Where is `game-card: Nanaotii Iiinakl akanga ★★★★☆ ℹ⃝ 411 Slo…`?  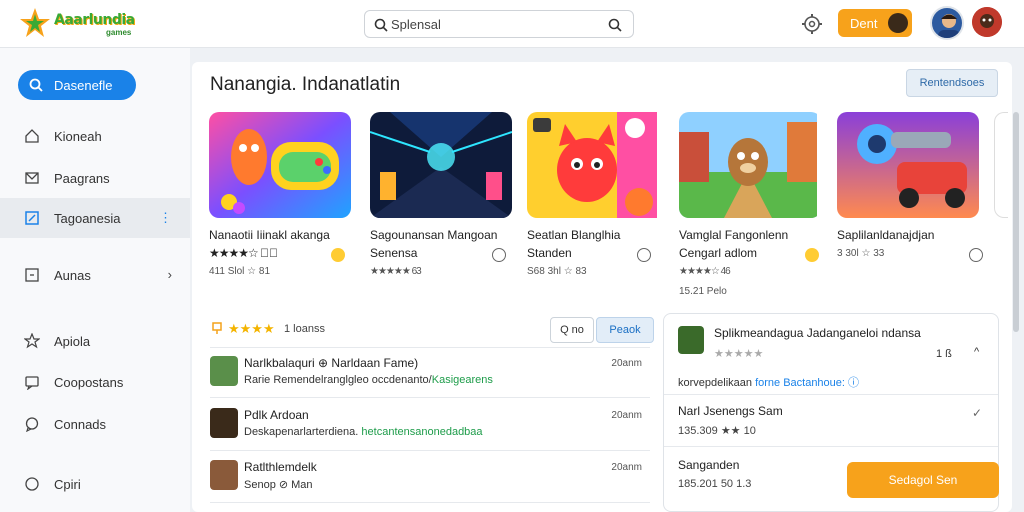 game-card: Nanaotii Iiinakl akanga ★★★★☆ ℹ⃝ 411 Slo… is located at coordinates (280, 202).